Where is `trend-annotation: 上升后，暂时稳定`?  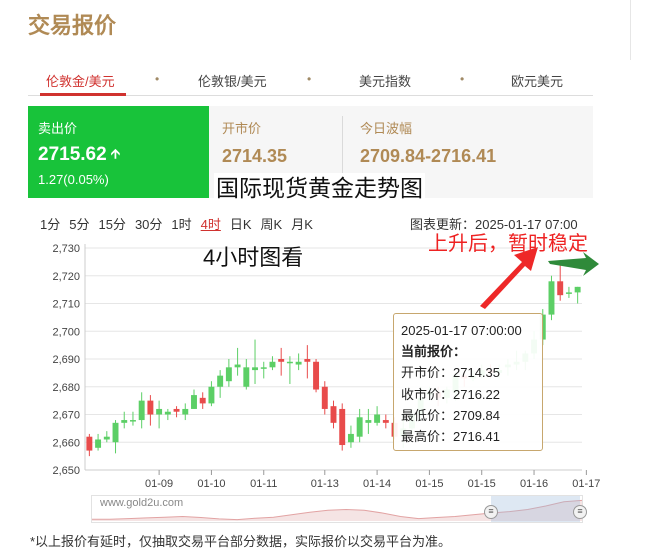
trend-annotation: 上升后，暂时稳定 is located at coordinates (508, 244).